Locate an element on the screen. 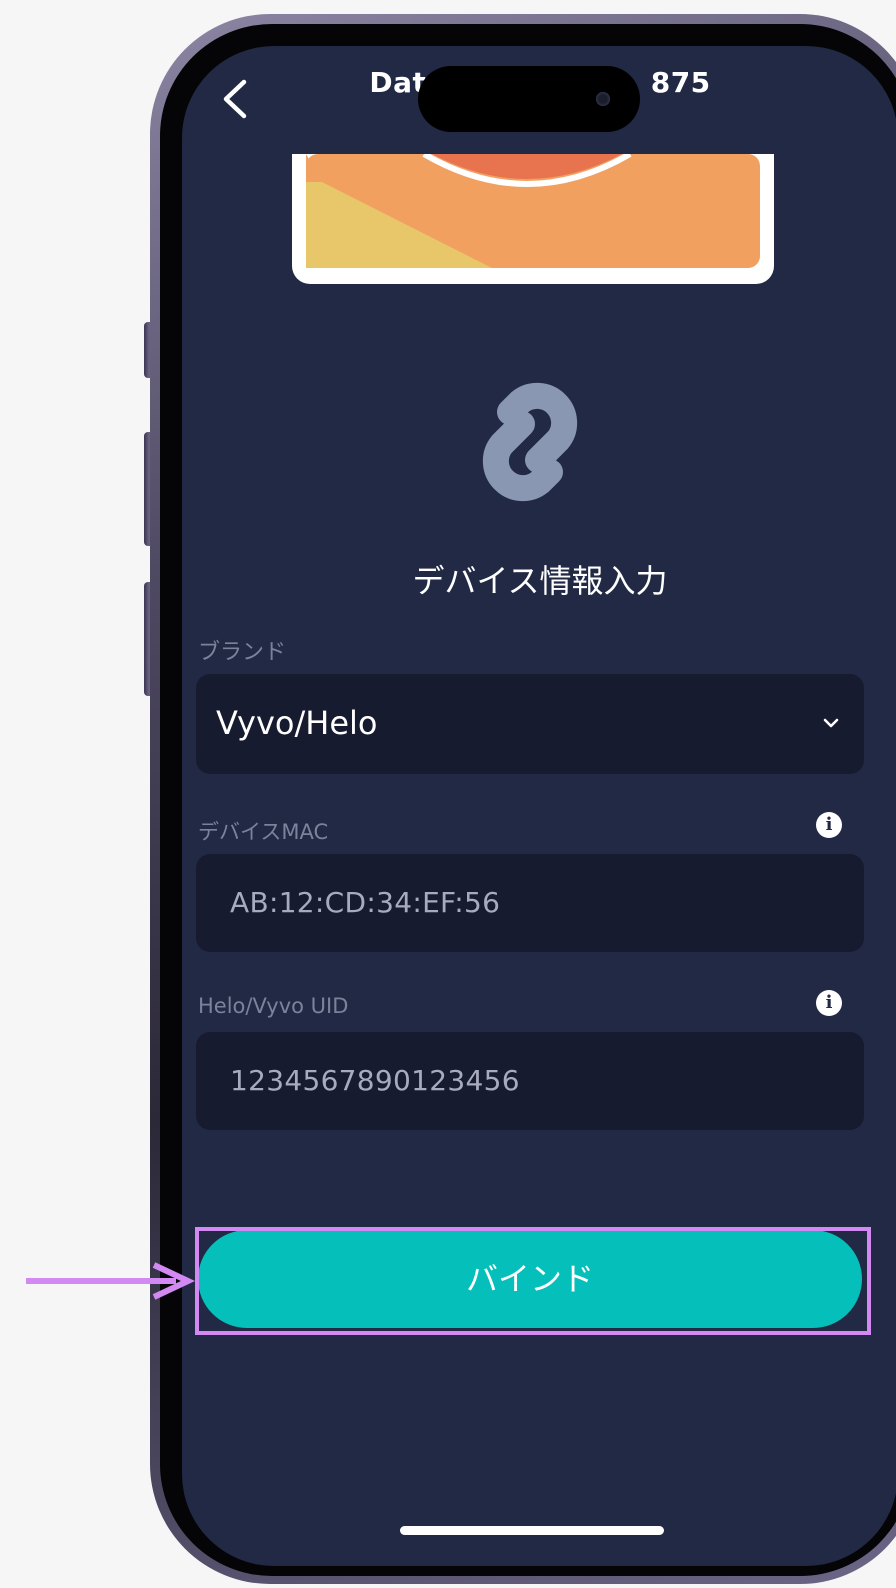 The width and height of the screenshot is (896, 1588). dynamic-island is located at coordinates (529, 99).